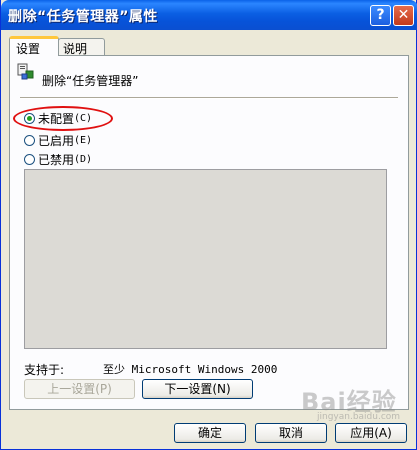 This screenshot has height=450, width=417. What do you see at coordinates (83, 159) in the screenshot?
I see `radio-key: (D)` at bounding box center [83, 159].